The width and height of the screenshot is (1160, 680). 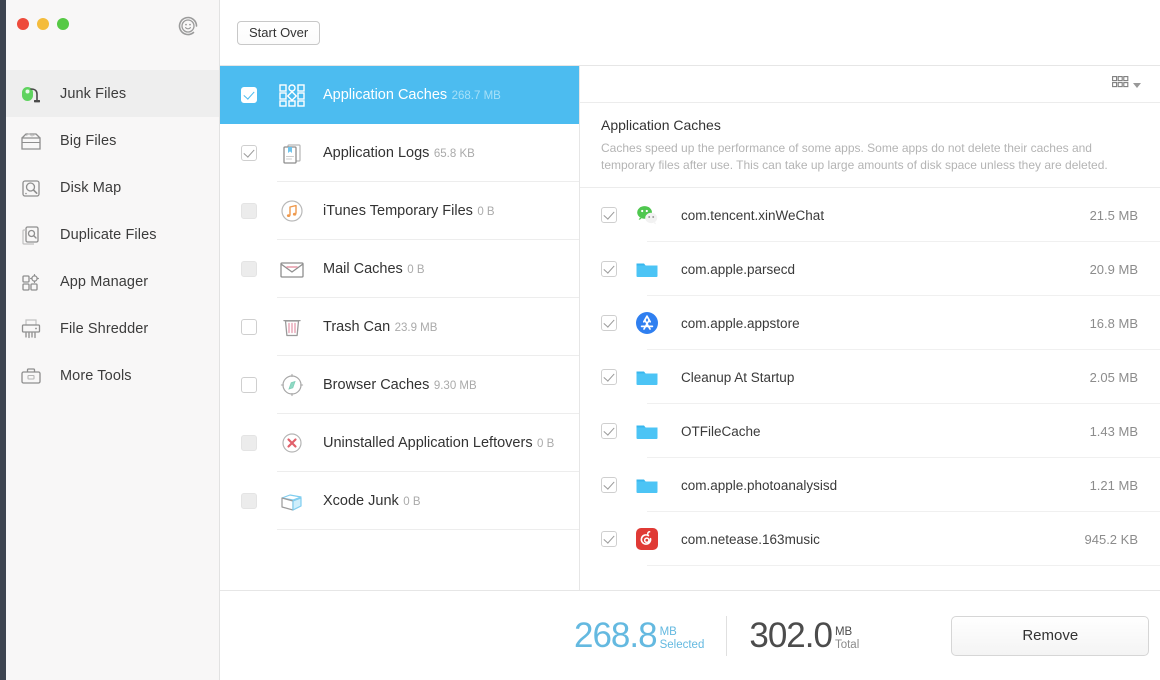 What do you see at coordinates (870, 323) in the screenshot?
I see `file-row: com.apple.appstore 16.8 MB` at bounding box center [870, 323].